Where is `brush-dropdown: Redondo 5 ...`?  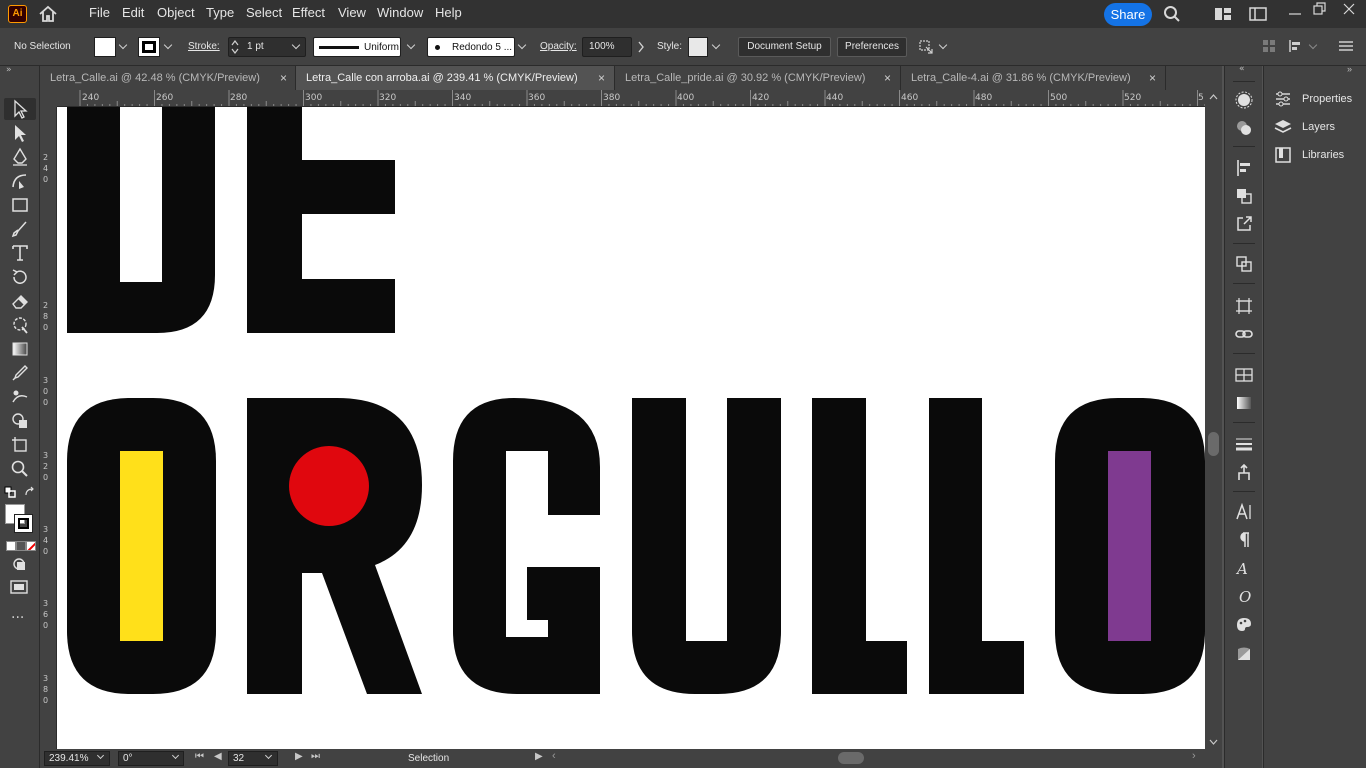 brush-dropdown: Redondo 5 ... is located at coordinates (471, 47).